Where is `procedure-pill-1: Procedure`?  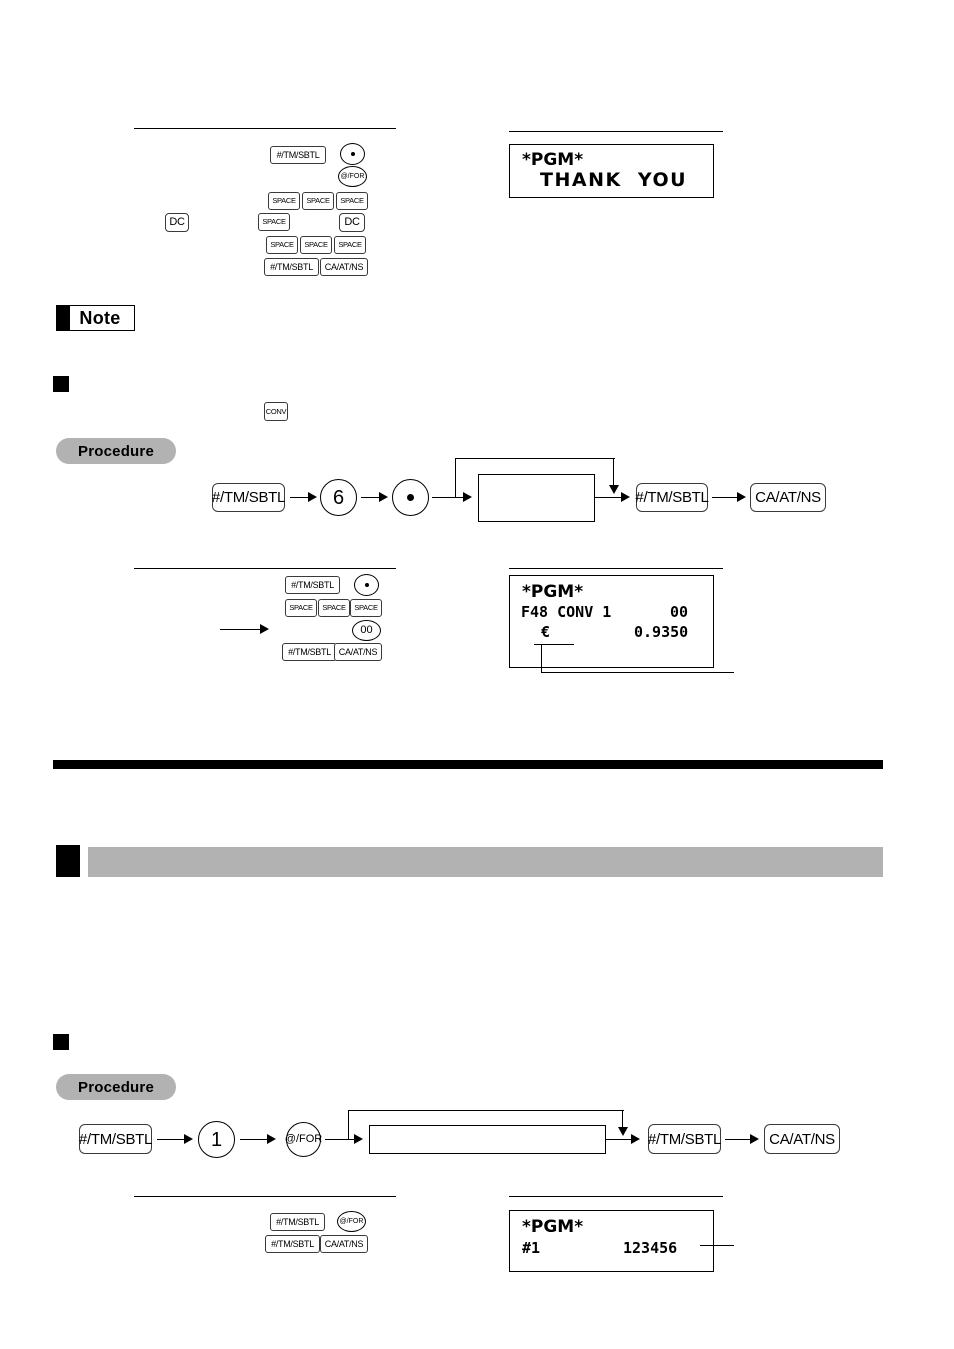 procedure-pill-1: Procedure is located at coordinates (116, 451).